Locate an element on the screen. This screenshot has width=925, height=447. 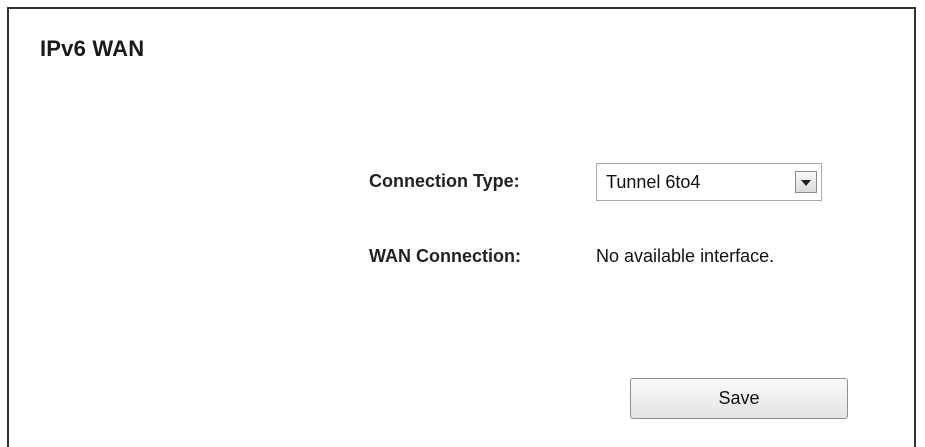
page-title: IPv6 WAN is located at coordinates (92, 48).